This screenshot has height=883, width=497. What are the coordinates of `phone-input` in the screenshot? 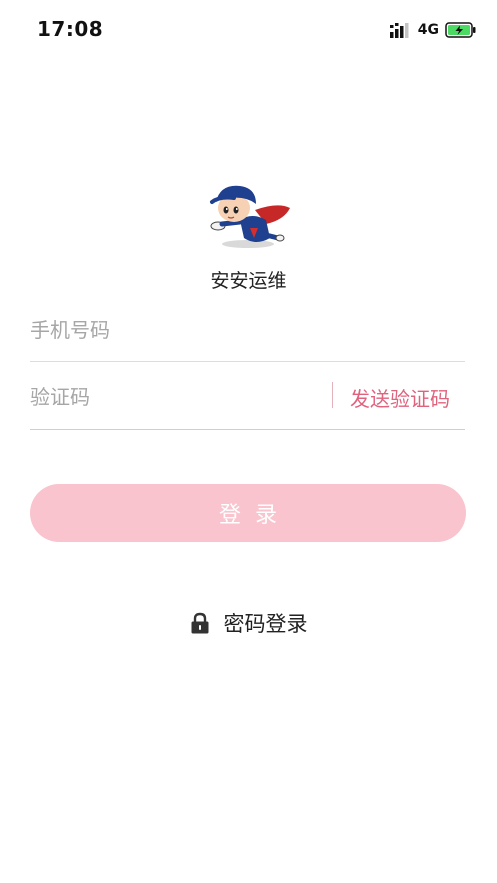 It's located at (170, 330).